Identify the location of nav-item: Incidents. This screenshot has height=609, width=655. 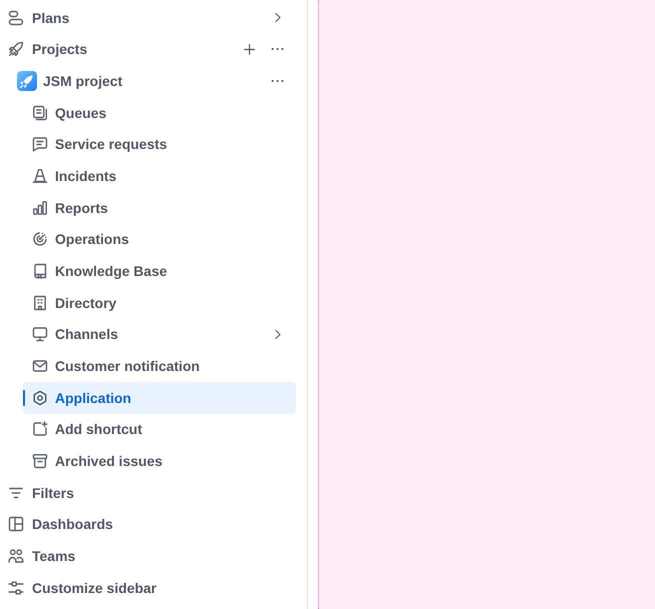
(159, 176).